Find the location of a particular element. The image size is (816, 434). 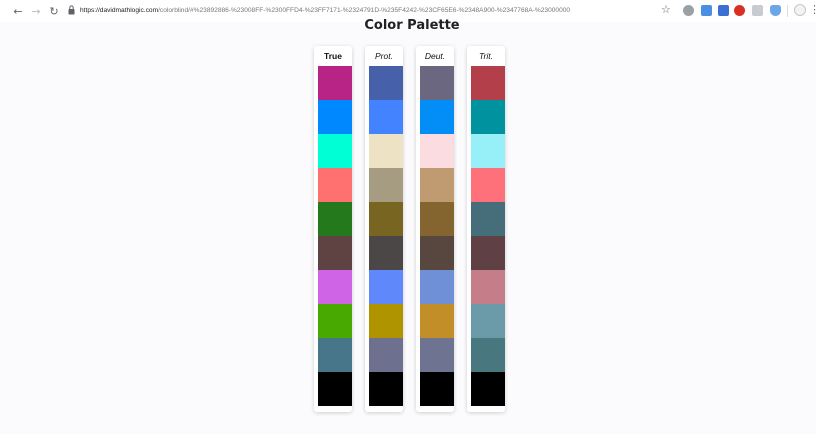

star-icon: ☆ is located at coordinates (666, 9).